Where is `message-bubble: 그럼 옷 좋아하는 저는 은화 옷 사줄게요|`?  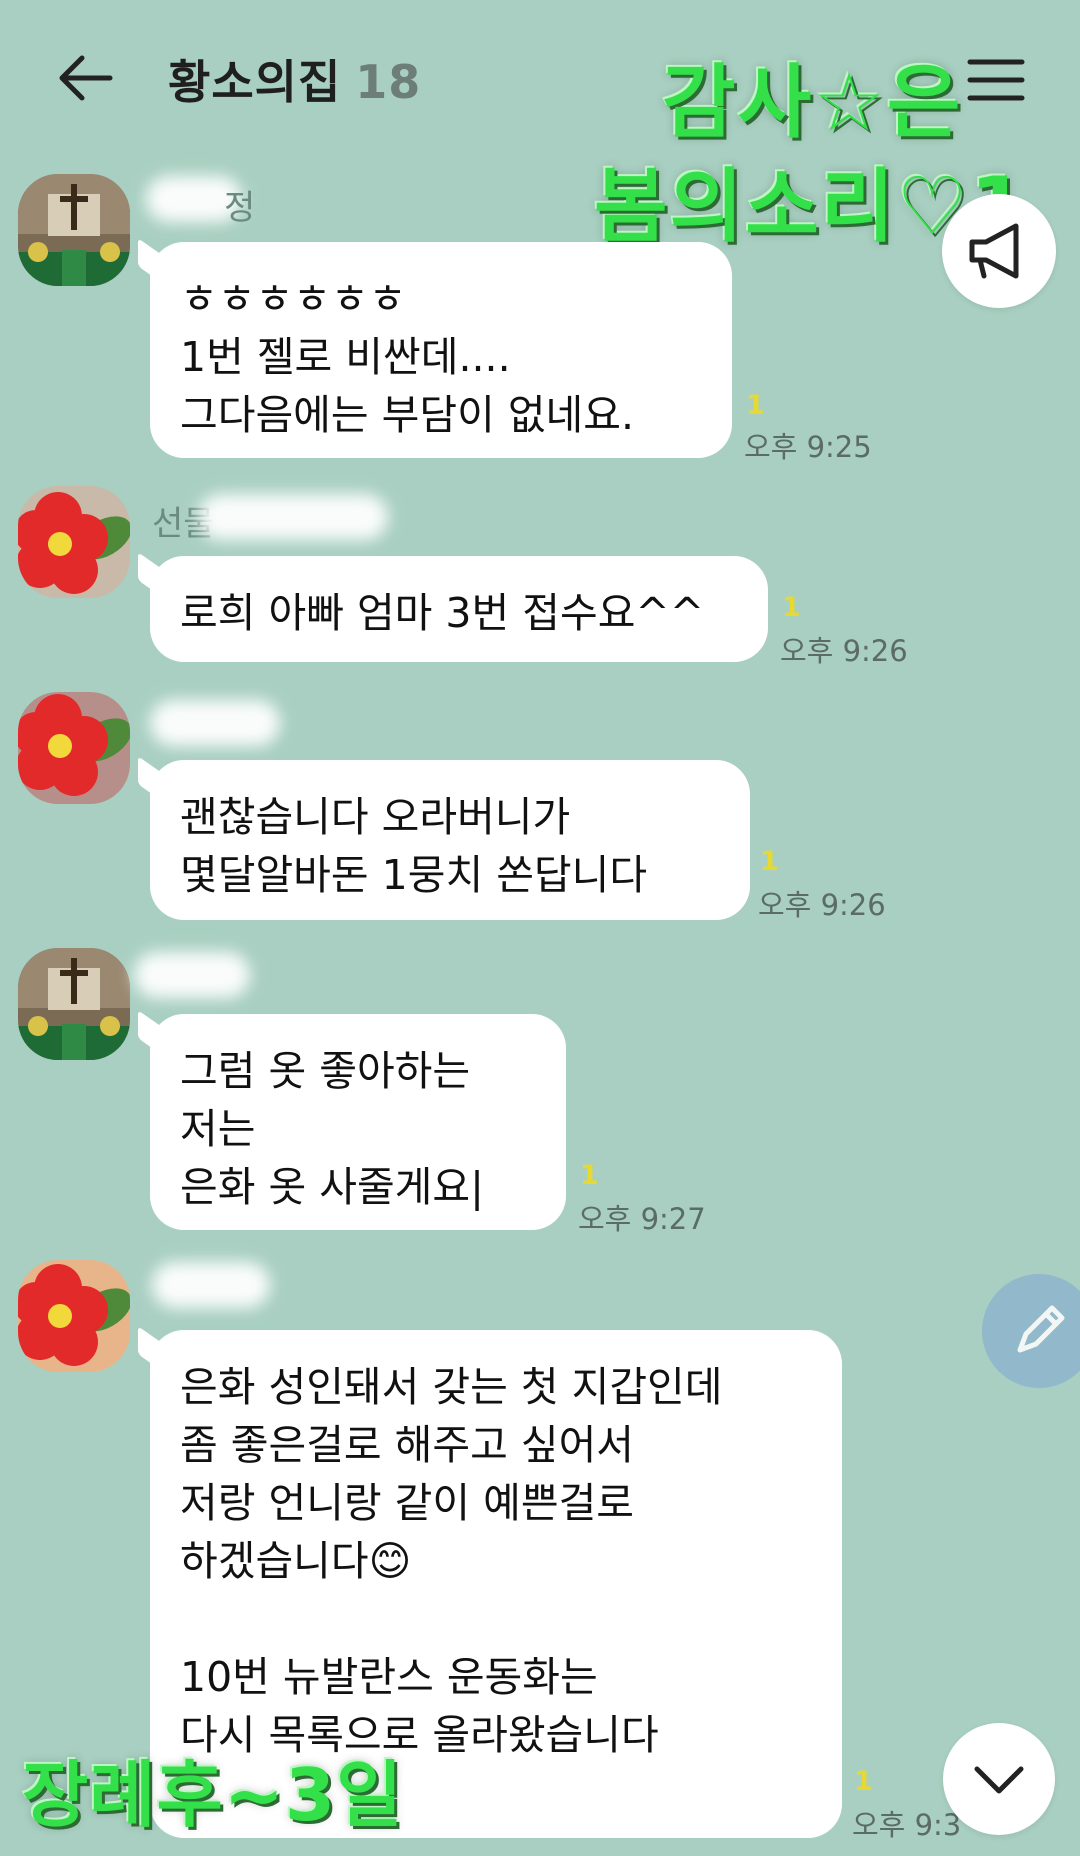
message-bubble: 그럼 옷 좋아하는 저는 은화 옷 사줄게요| is located at coordinates (358, 1122).